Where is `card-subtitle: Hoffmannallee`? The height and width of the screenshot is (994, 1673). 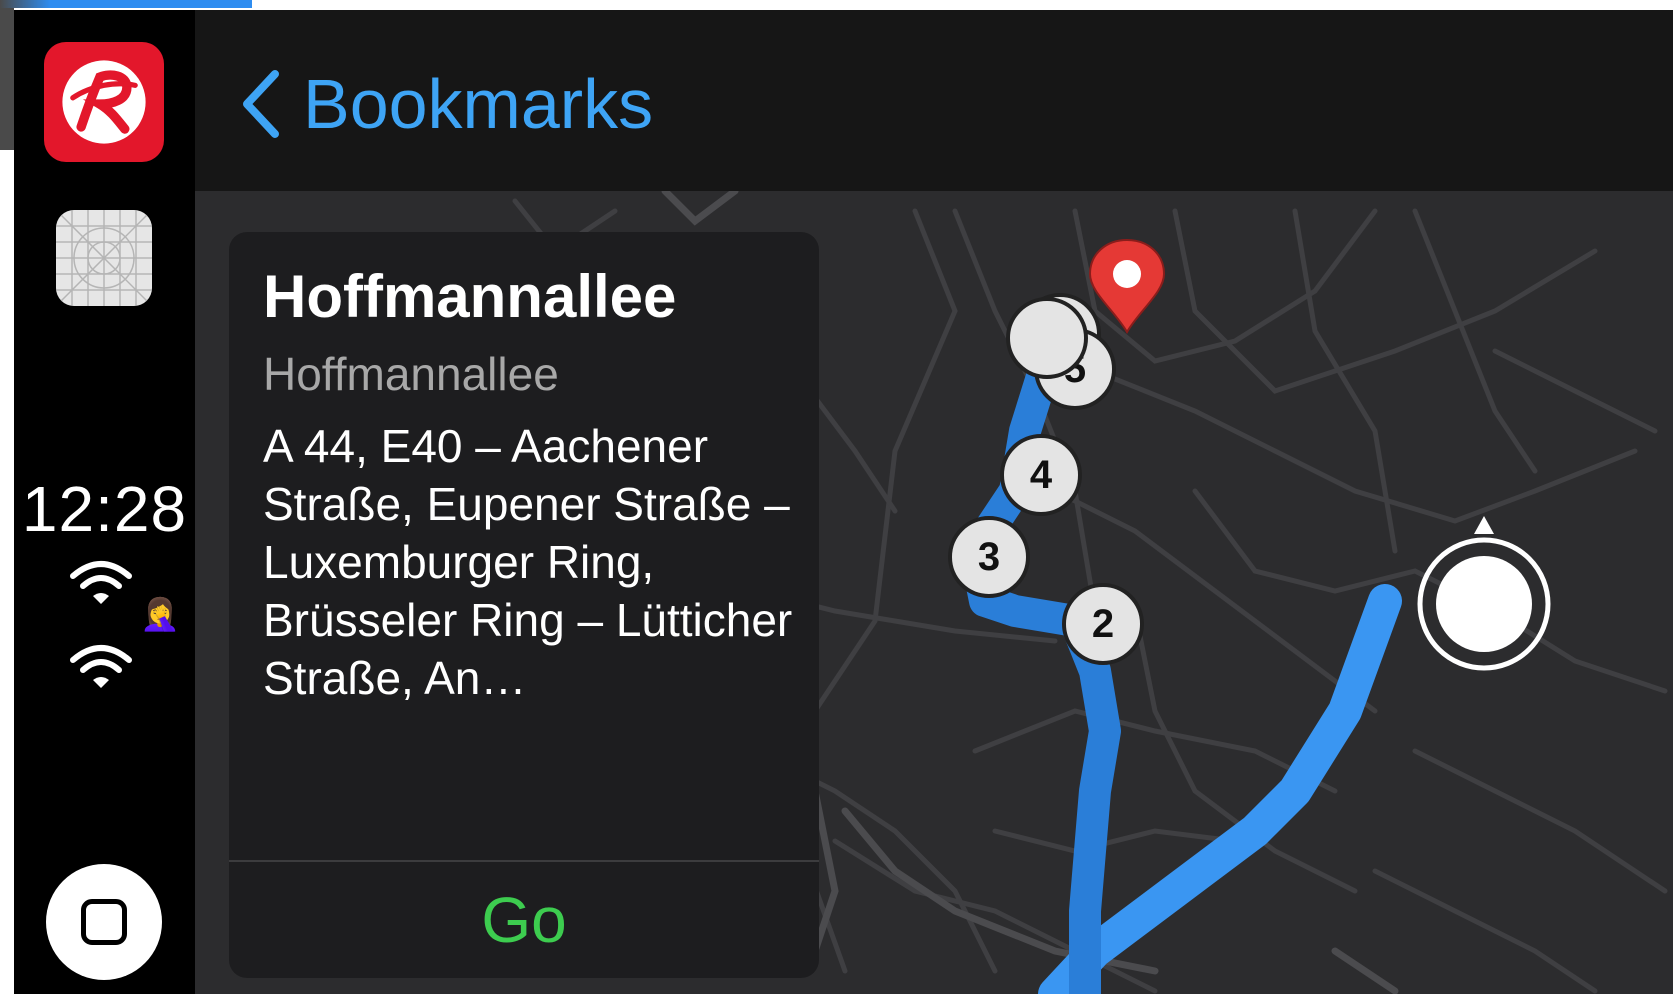 card-subtitle: Hoffmannallee is located at coordinates (411, 374).